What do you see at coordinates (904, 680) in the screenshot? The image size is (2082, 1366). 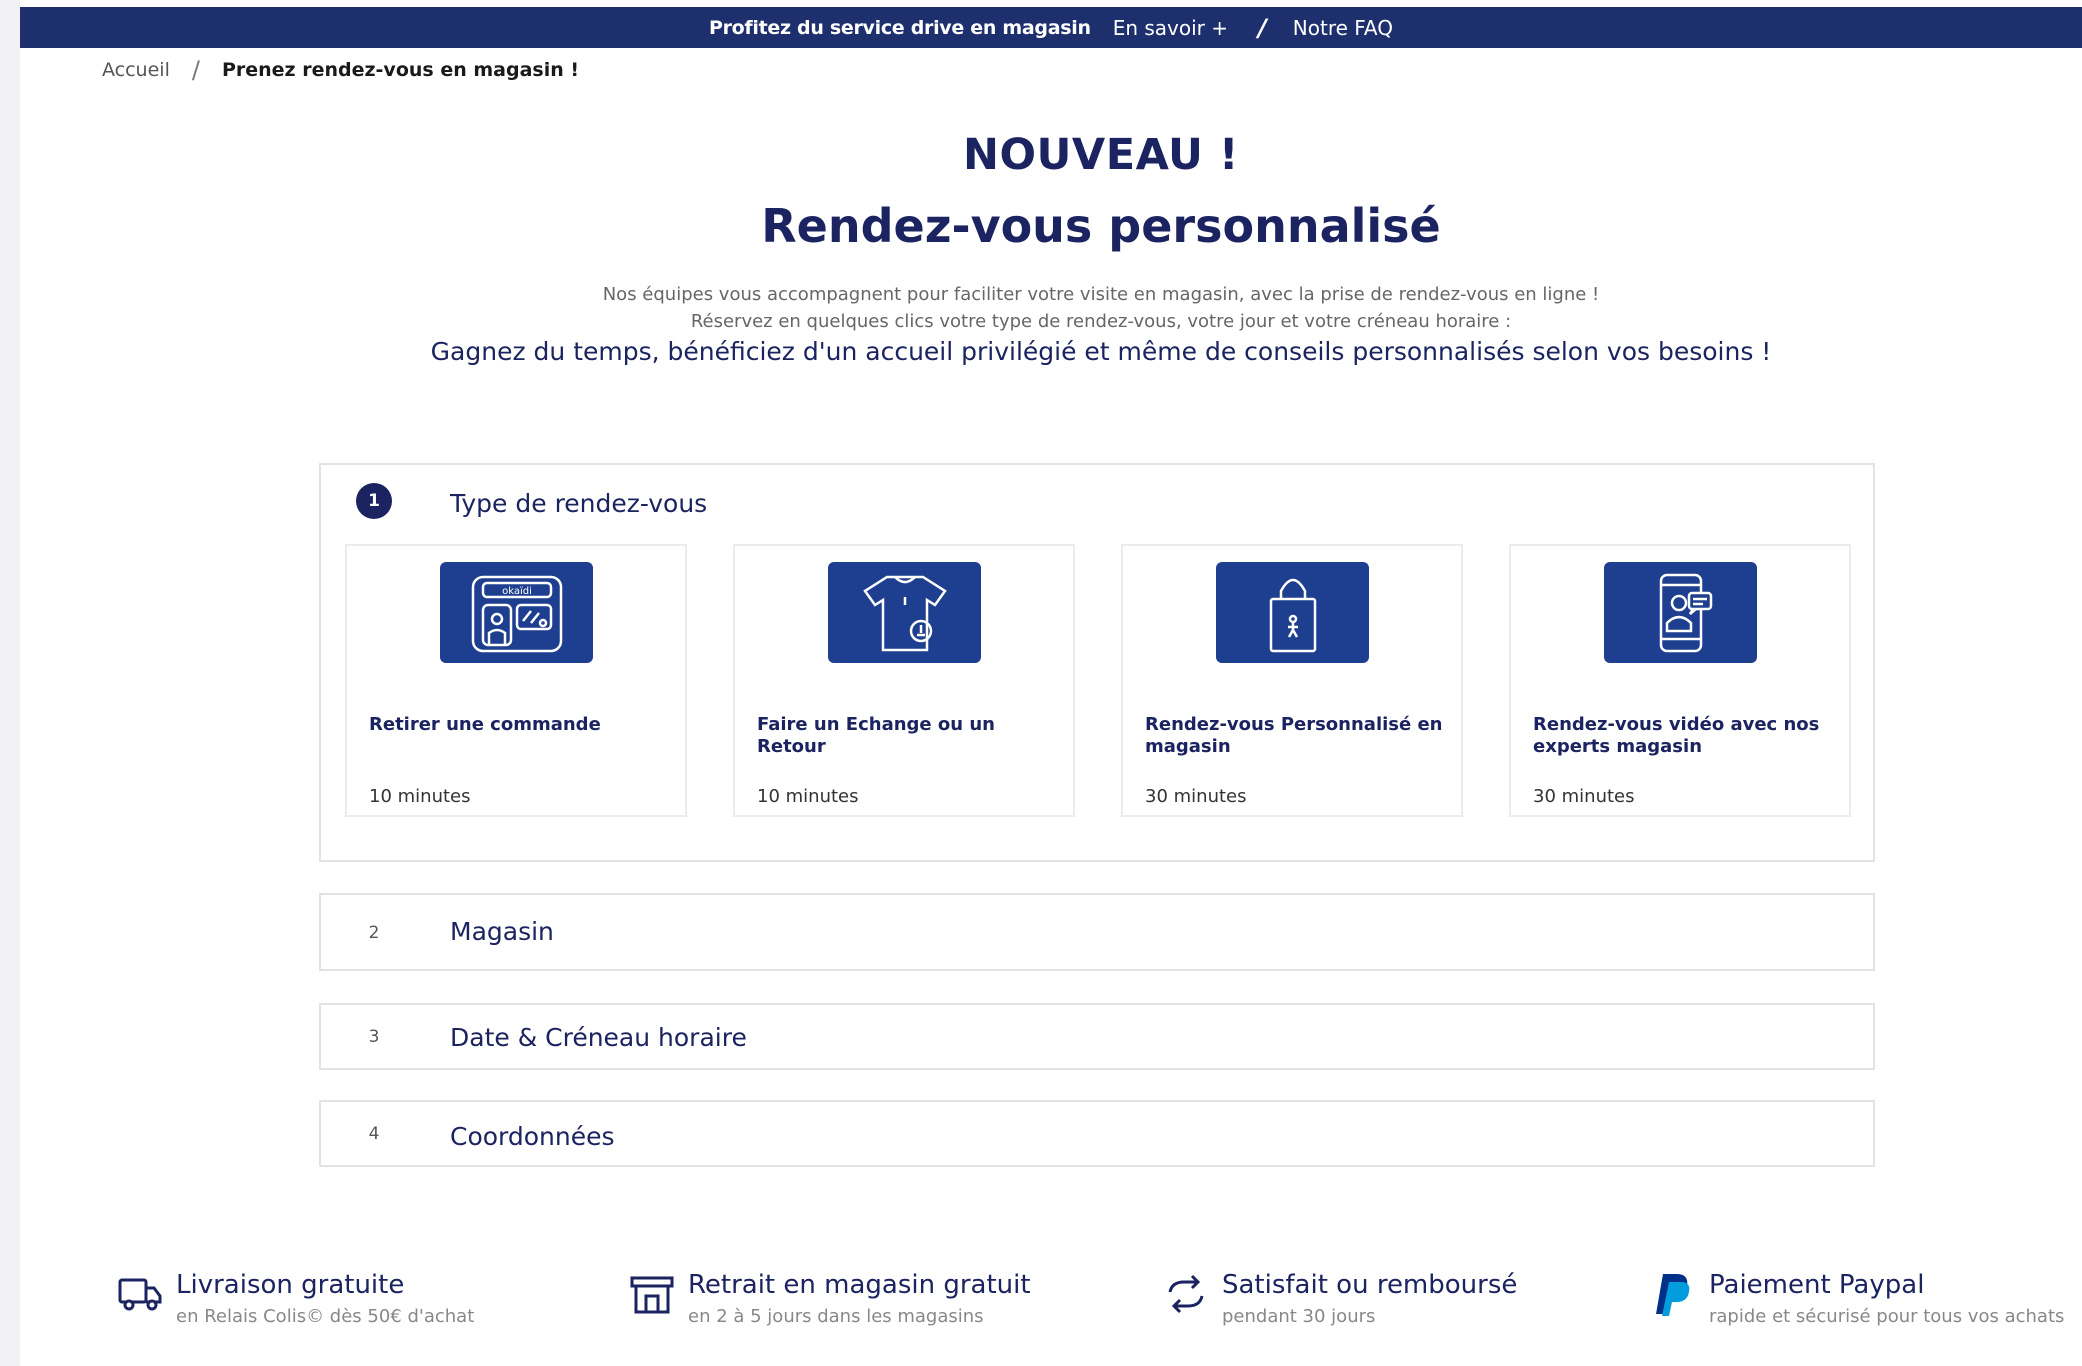 I see `card-exchange-return: Faire un Echange ou un Retour 10 minutes` at bounding box center [904, 680].